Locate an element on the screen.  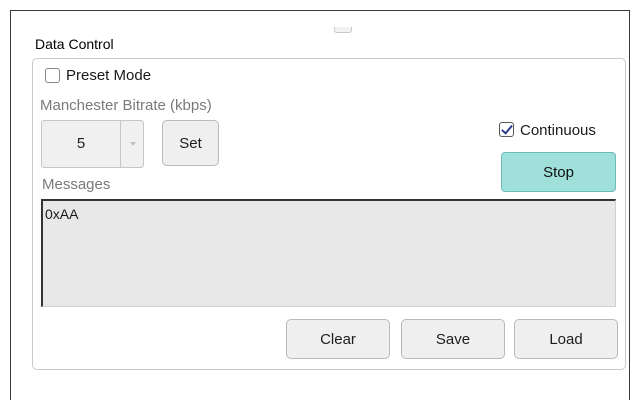
save-button: Save is located at coordinates (453, 339).